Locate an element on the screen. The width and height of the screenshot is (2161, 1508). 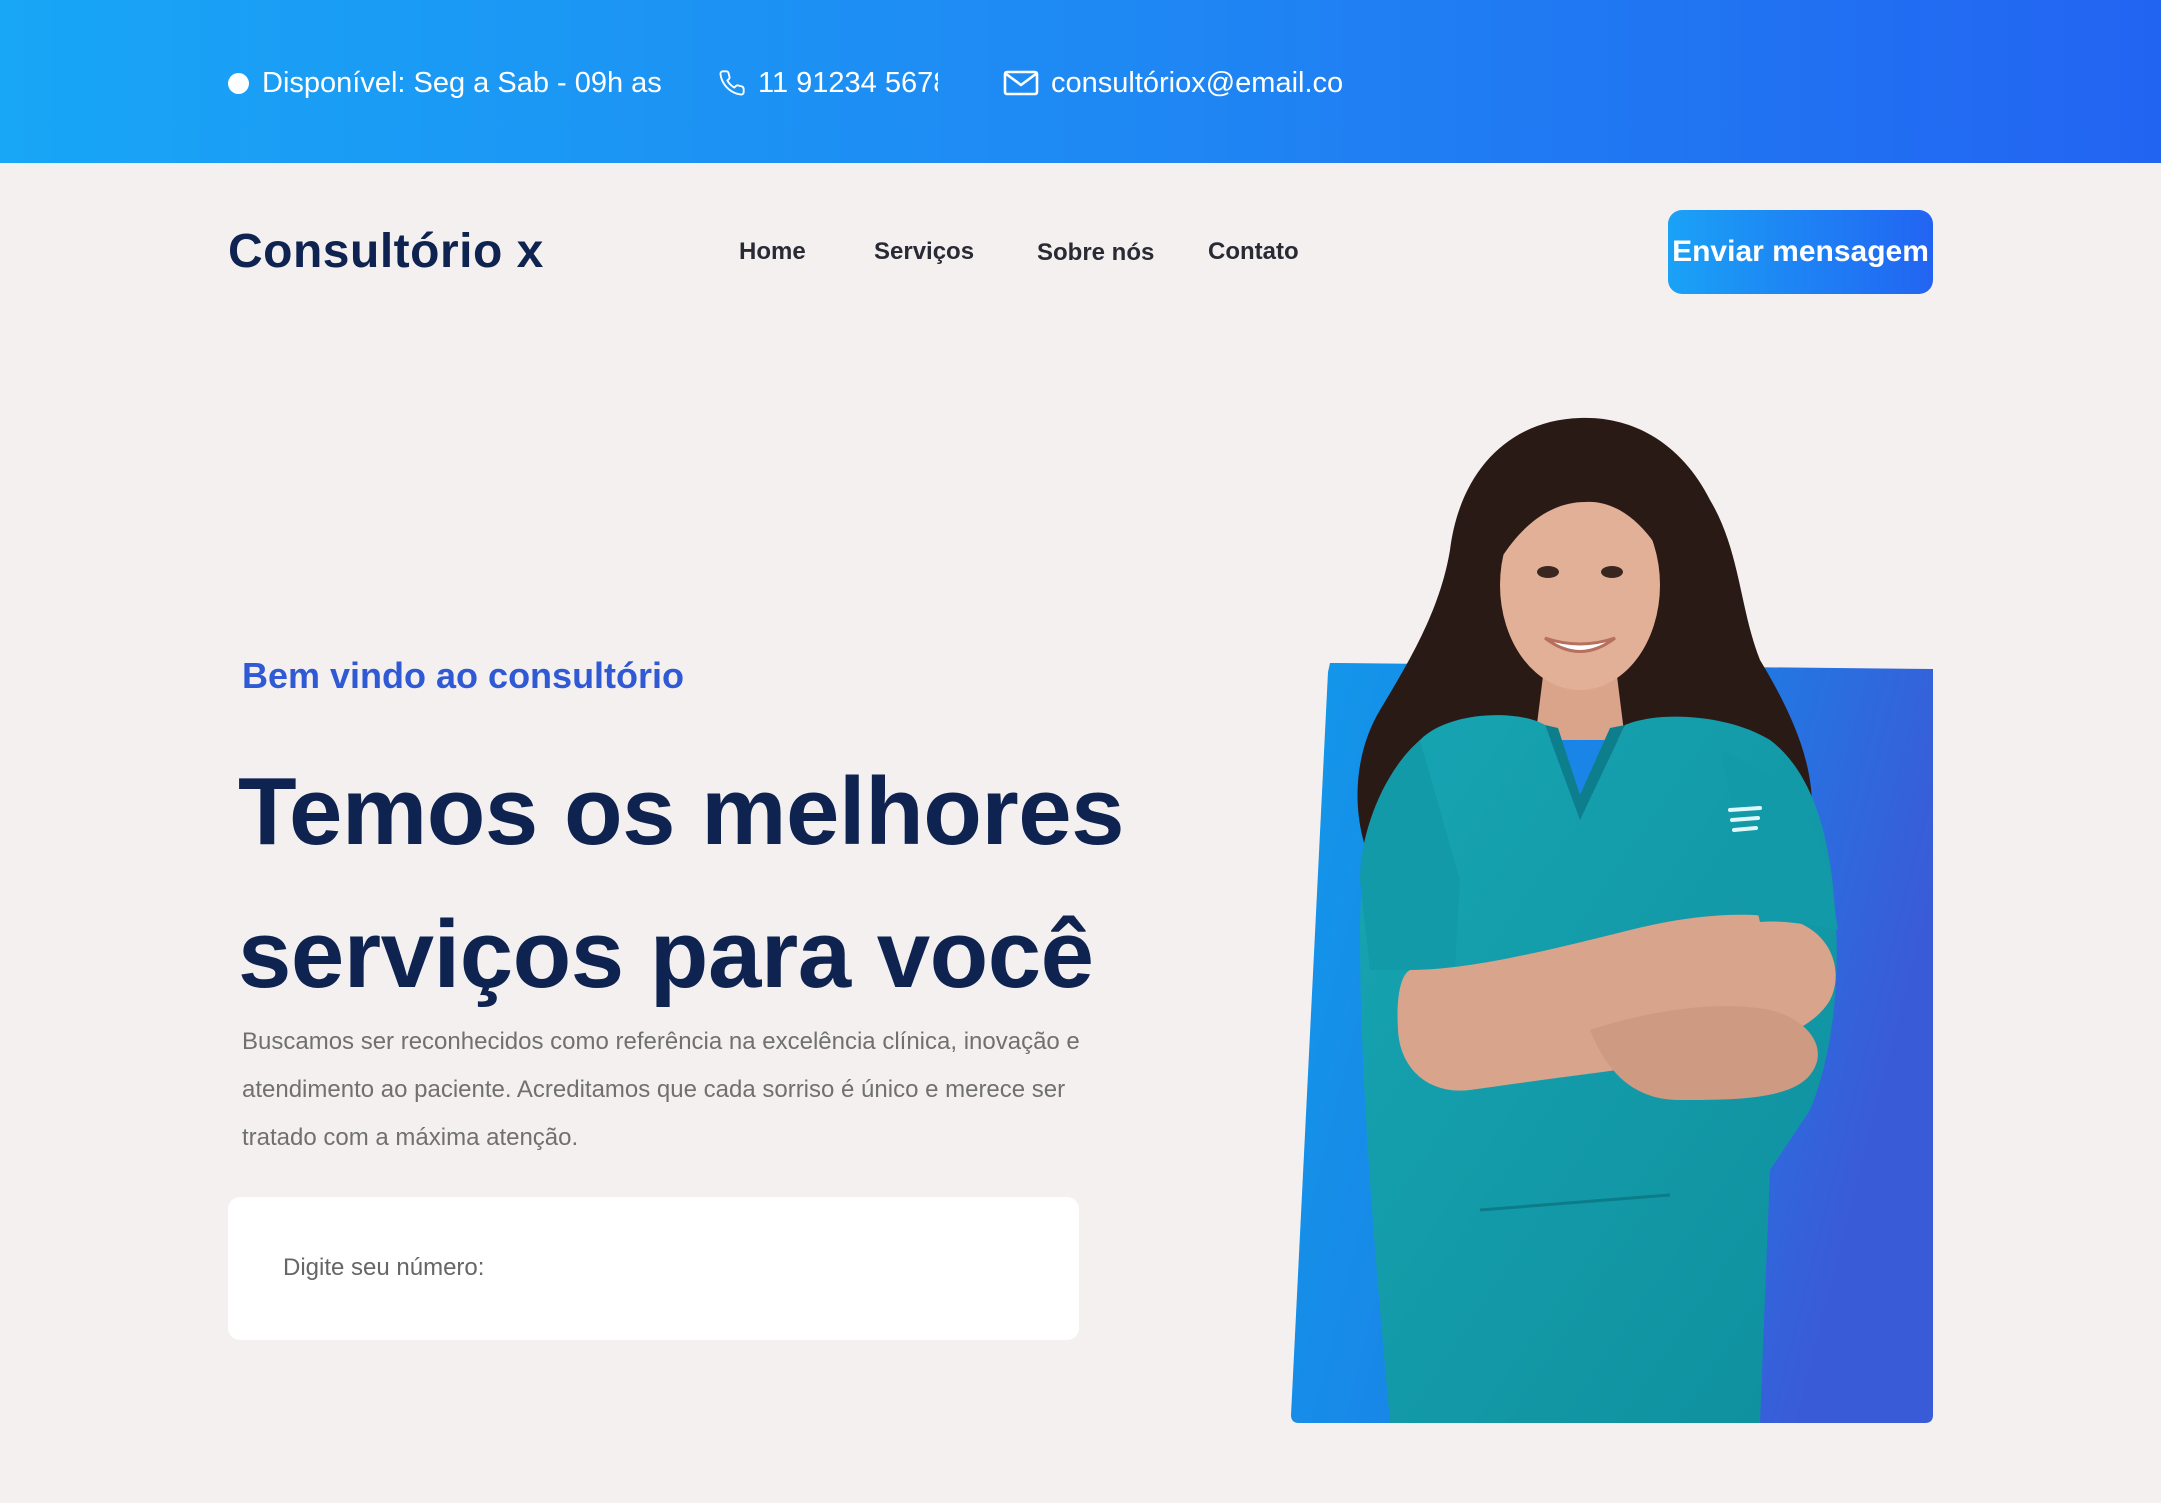
availability-info: Disponível: Seg a Sab - 09h as is located at coordinates (453, 83).